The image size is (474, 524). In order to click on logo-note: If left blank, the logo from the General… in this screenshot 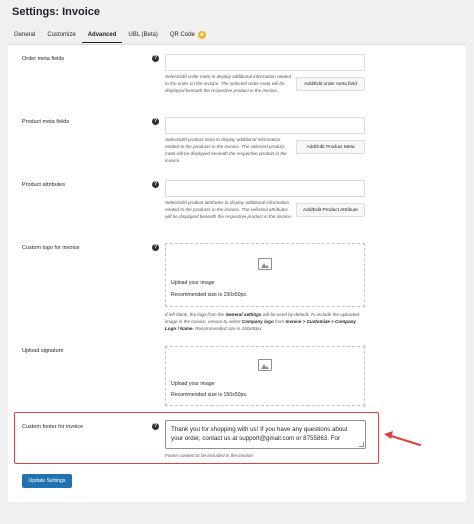, I will do `click(265, 321)`.